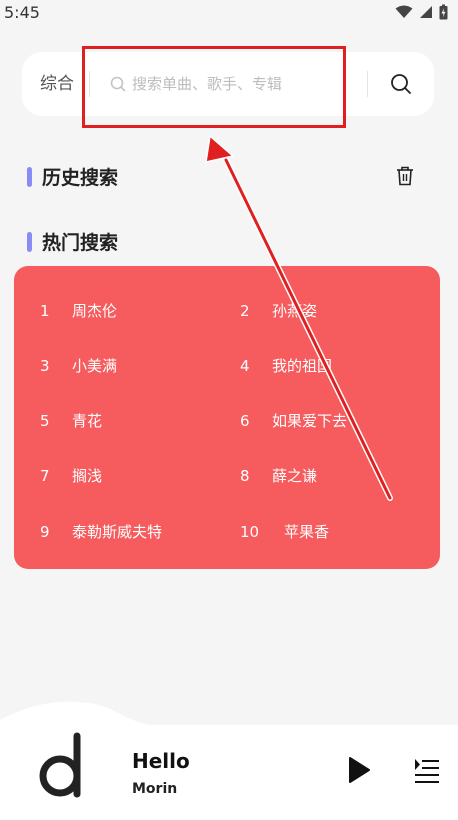  Describe the element at coordinates (245, 365) in the screenshot. I see `hot-item-rank: 4` at that location.